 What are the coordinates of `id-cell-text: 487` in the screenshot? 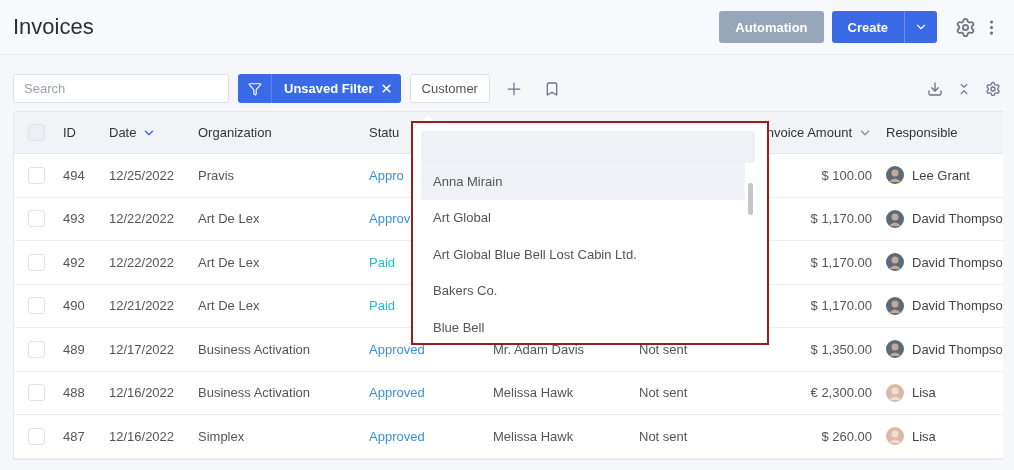 It's located at (74, 436).